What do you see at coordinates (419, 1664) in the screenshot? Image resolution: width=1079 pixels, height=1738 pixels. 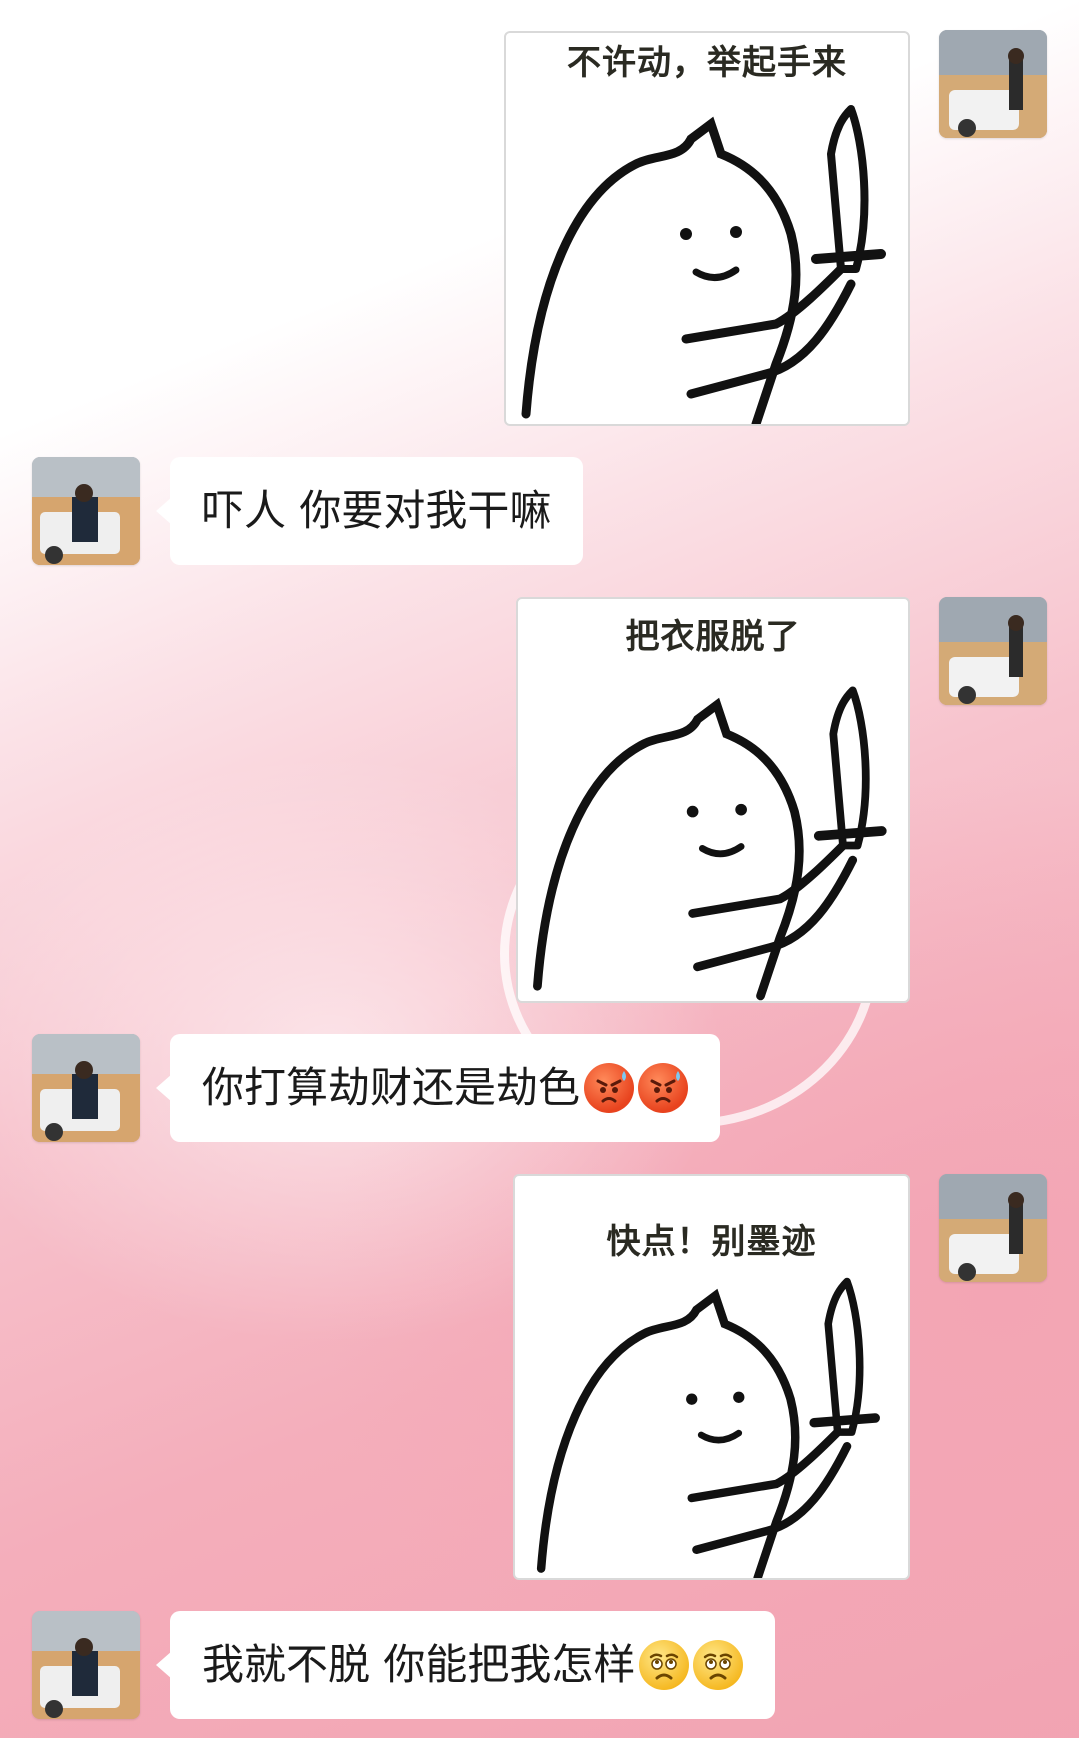 I see `message-text: 我就不脱 你能把我怎样` at bounding box center [419, 1664].